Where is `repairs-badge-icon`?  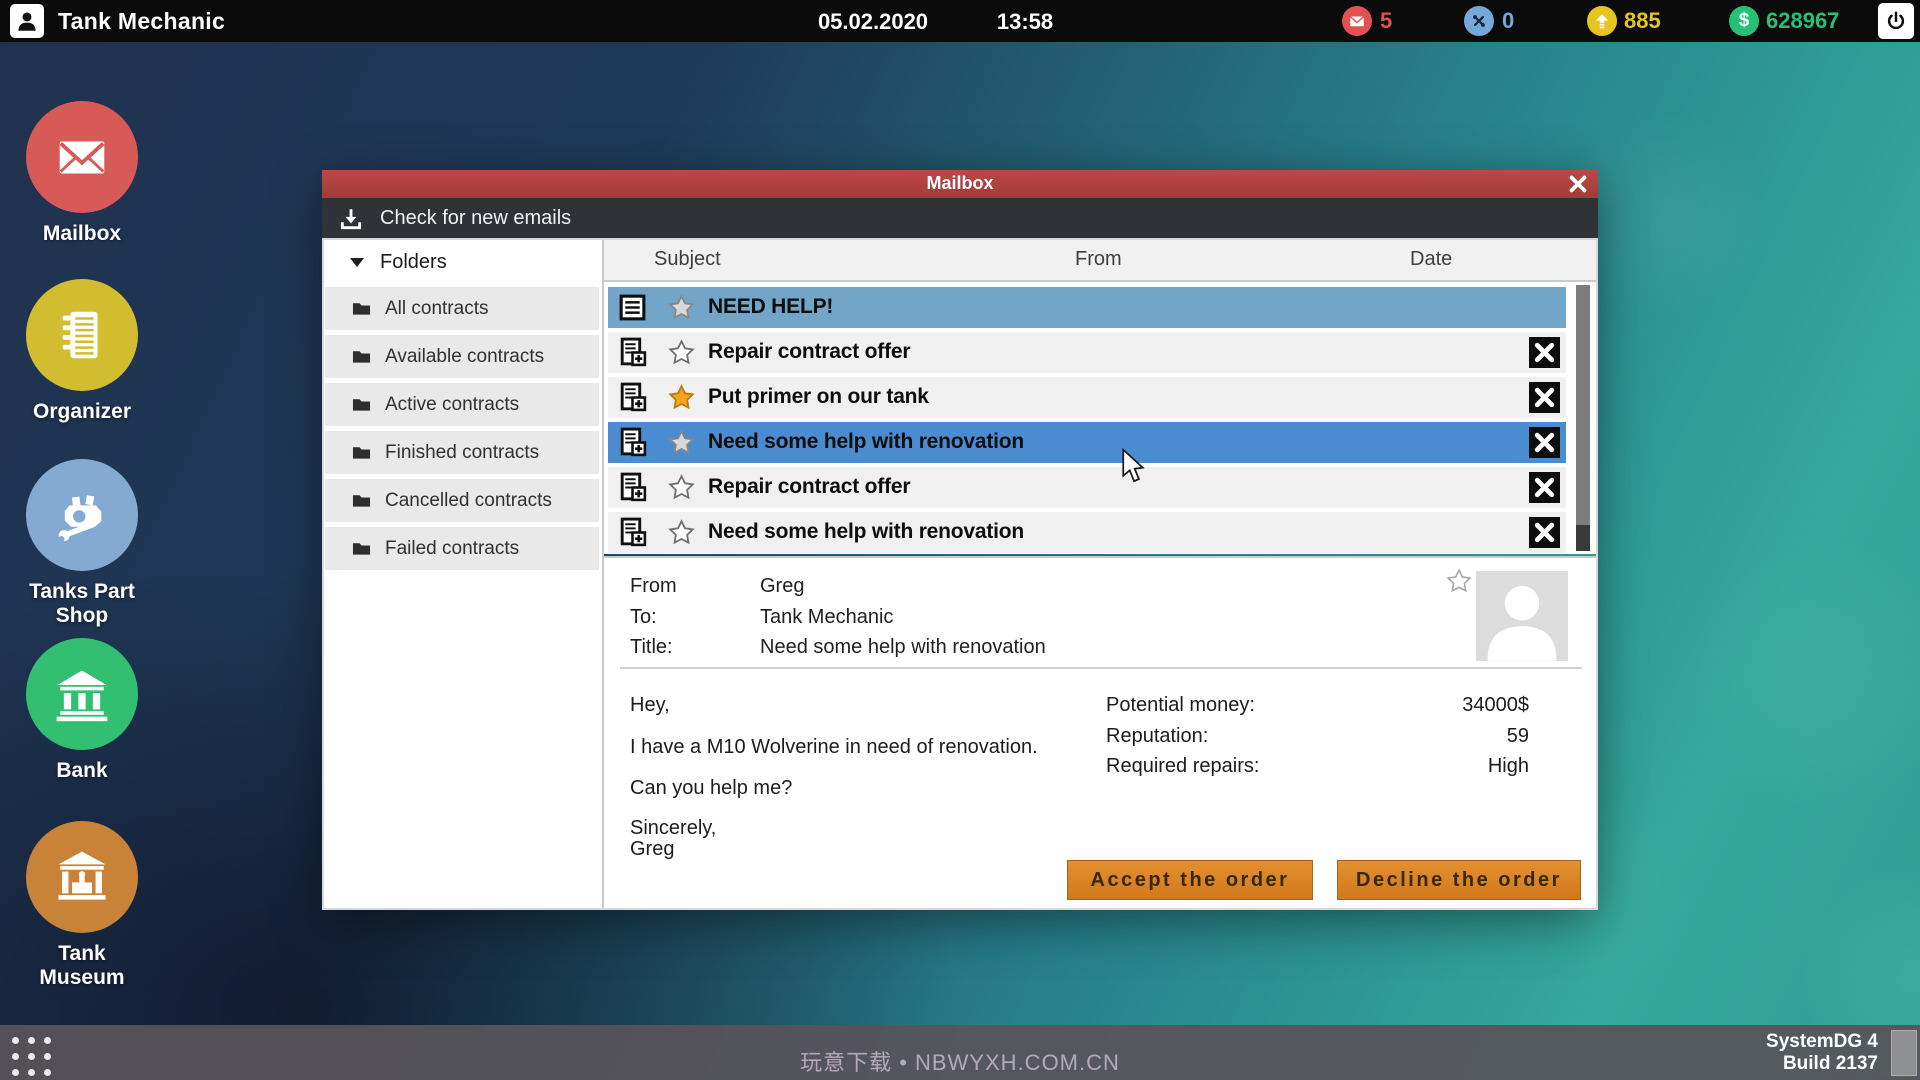
repairs-badge-icon is located at coordinates (1479, 21).